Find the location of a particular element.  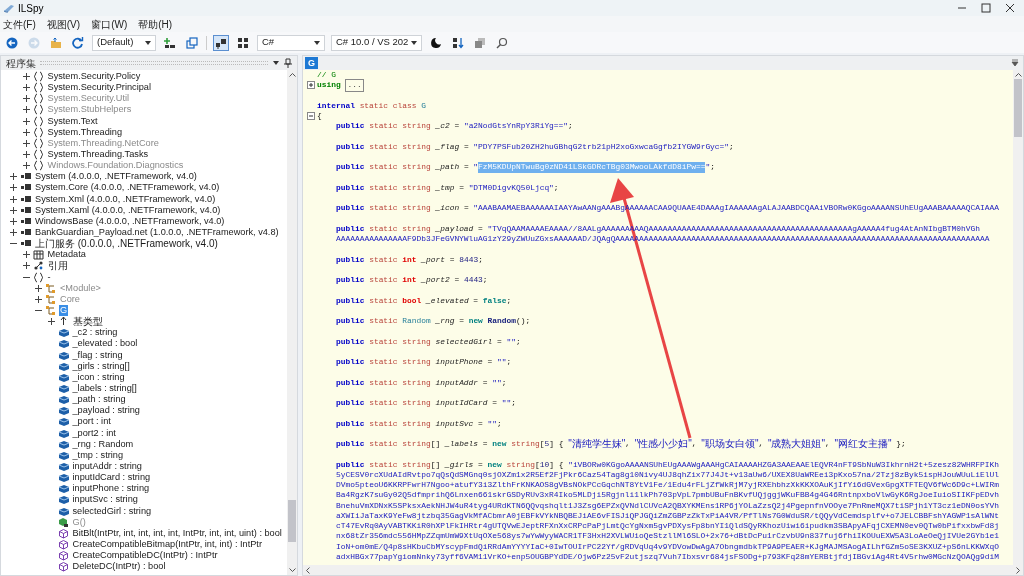

tree-item: Windows.Foundation.Diagnostics is located at coordinates (115, 166).